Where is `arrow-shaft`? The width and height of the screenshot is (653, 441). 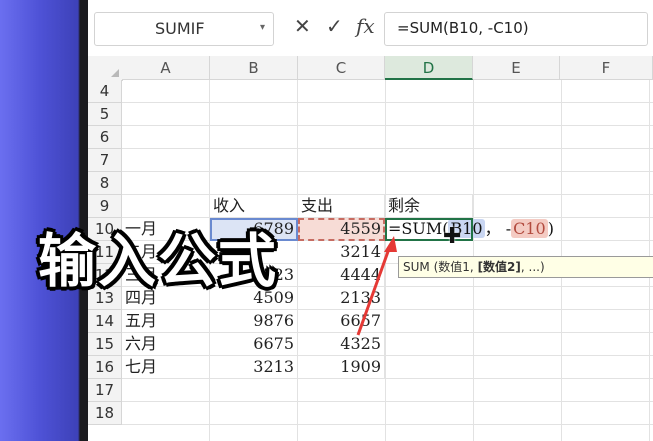 arrow-shaft is located at coordinates (374, 290).